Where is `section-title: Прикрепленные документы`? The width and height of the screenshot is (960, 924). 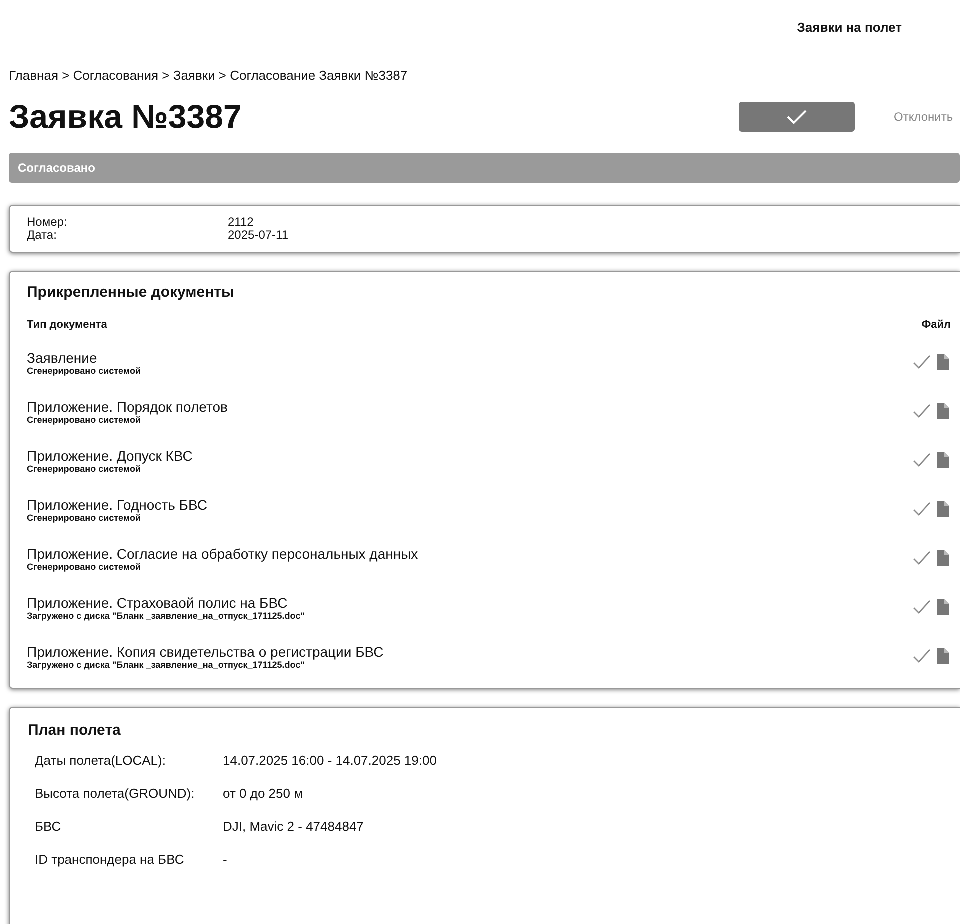
section-title: Прикрепленные документы is located at coordinates (131, 292).